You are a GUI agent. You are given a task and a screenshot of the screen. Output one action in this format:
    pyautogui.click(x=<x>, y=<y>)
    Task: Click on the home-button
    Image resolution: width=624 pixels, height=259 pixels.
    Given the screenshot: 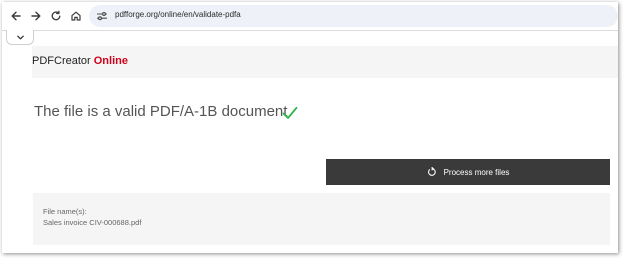 What is the action you would take?
    pyautogui.click(x=76, y=16)
    